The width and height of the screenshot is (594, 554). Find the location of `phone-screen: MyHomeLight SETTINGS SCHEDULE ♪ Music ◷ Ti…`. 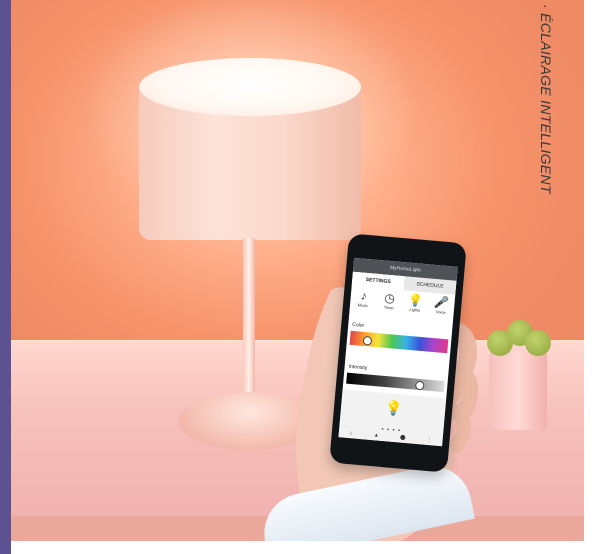

phone-screen: MyHomeLight SETTINGS SCHEDULE ♪ Music ◷ Ti… is located at coordinates (398, 352).